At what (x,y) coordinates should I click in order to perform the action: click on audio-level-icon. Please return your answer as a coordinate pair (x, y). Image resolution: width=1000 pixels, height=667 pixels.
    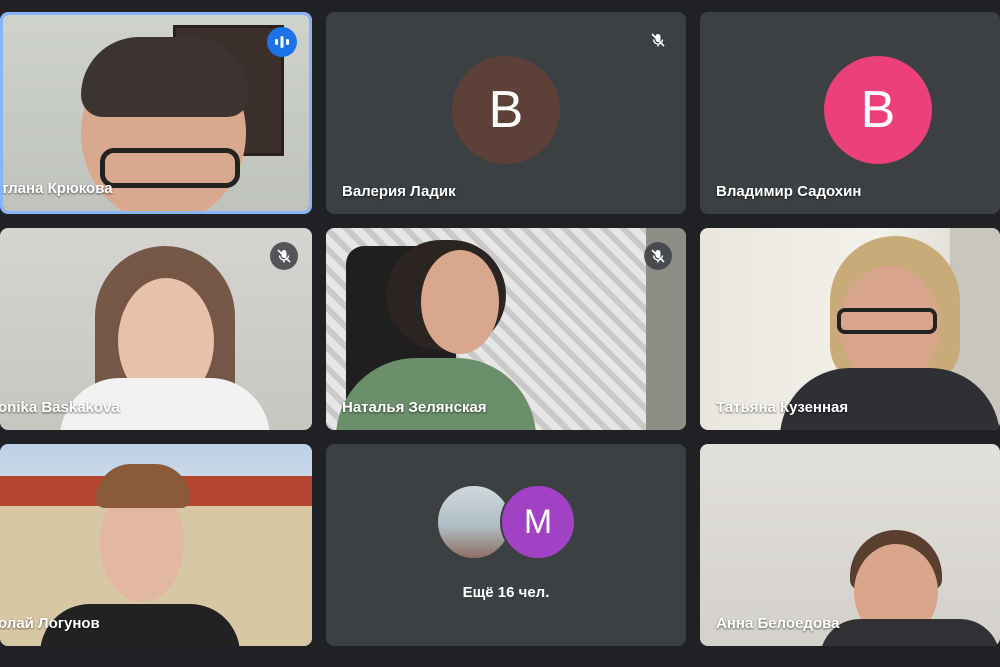
    Looking at the image, I should click on (282, 42).